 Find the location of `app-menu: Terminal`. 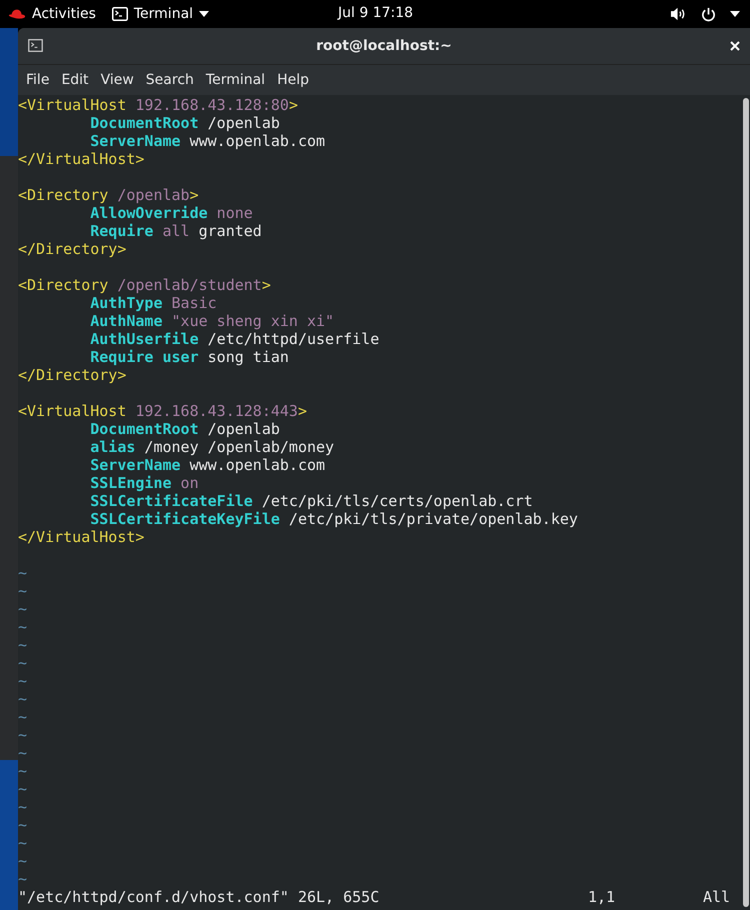

app-menu: Terminal is located at coordinates (161, 14).